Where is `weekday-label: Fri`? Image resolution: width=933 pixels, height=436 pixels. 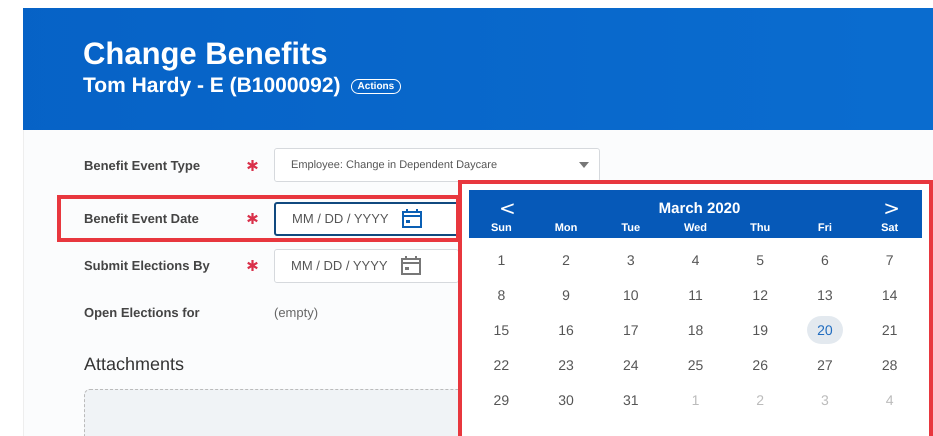
weekday-label: Fri is located at coordinates (825, 228).